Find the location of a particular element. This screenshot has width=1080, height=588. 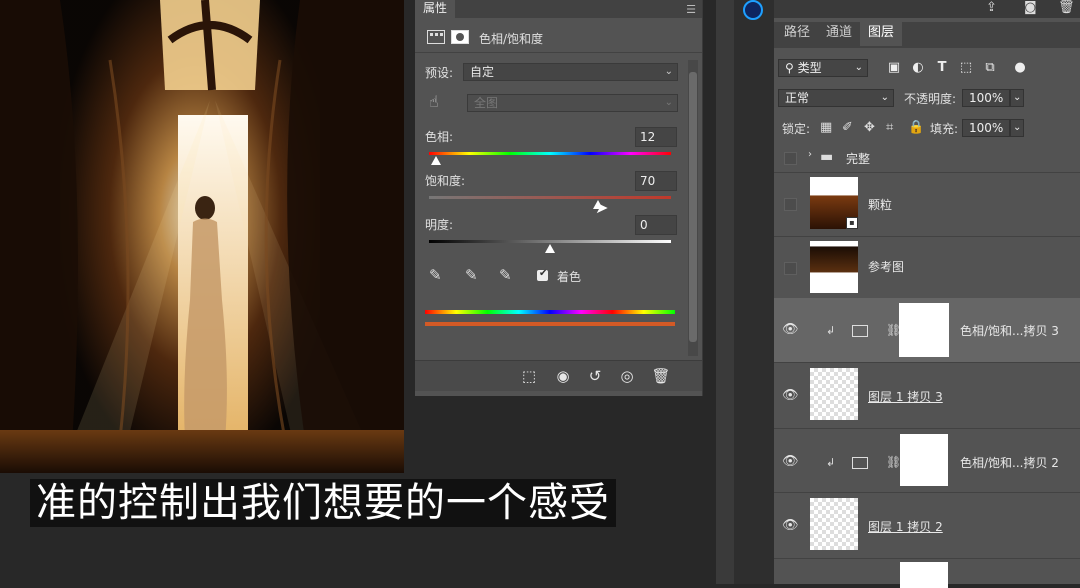

colorize-checkbox: ✔ is located at coordinates (542, 274).